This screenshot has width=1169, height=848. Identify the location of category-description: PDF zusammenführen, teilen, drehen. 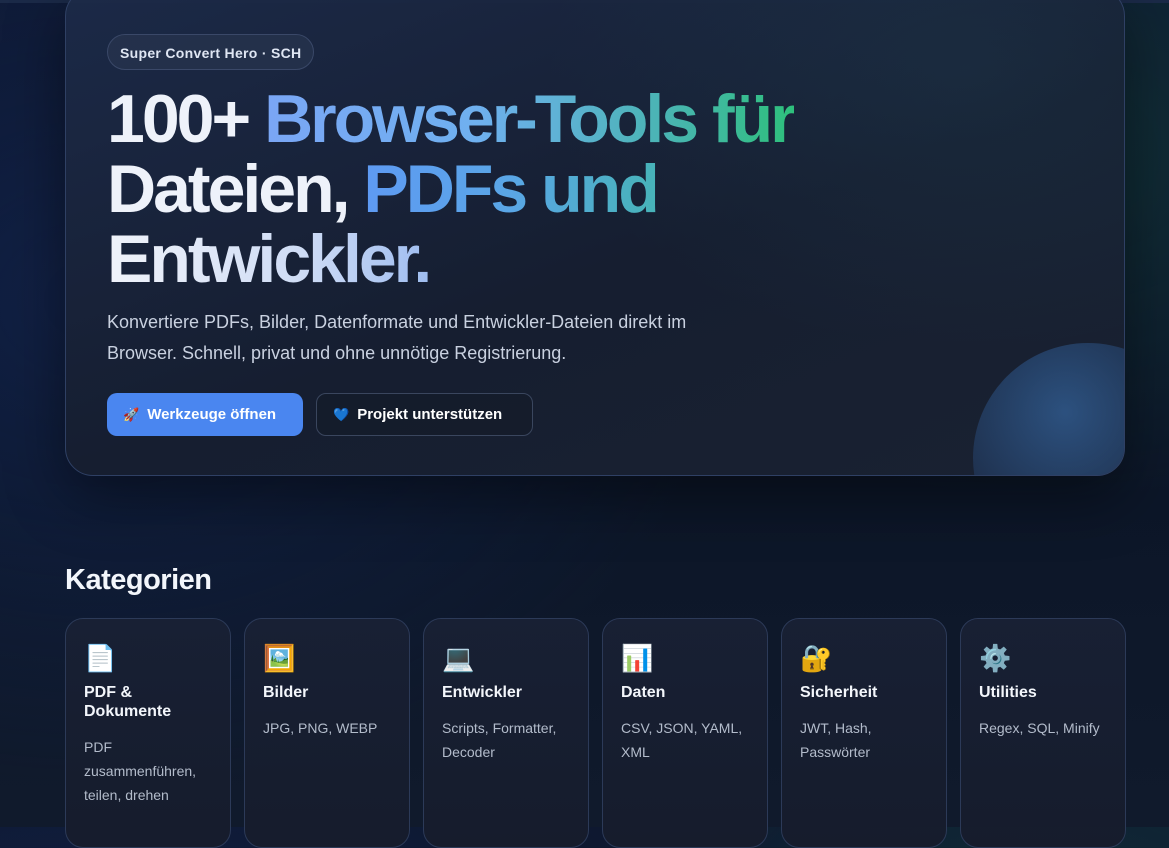
(140, 771).